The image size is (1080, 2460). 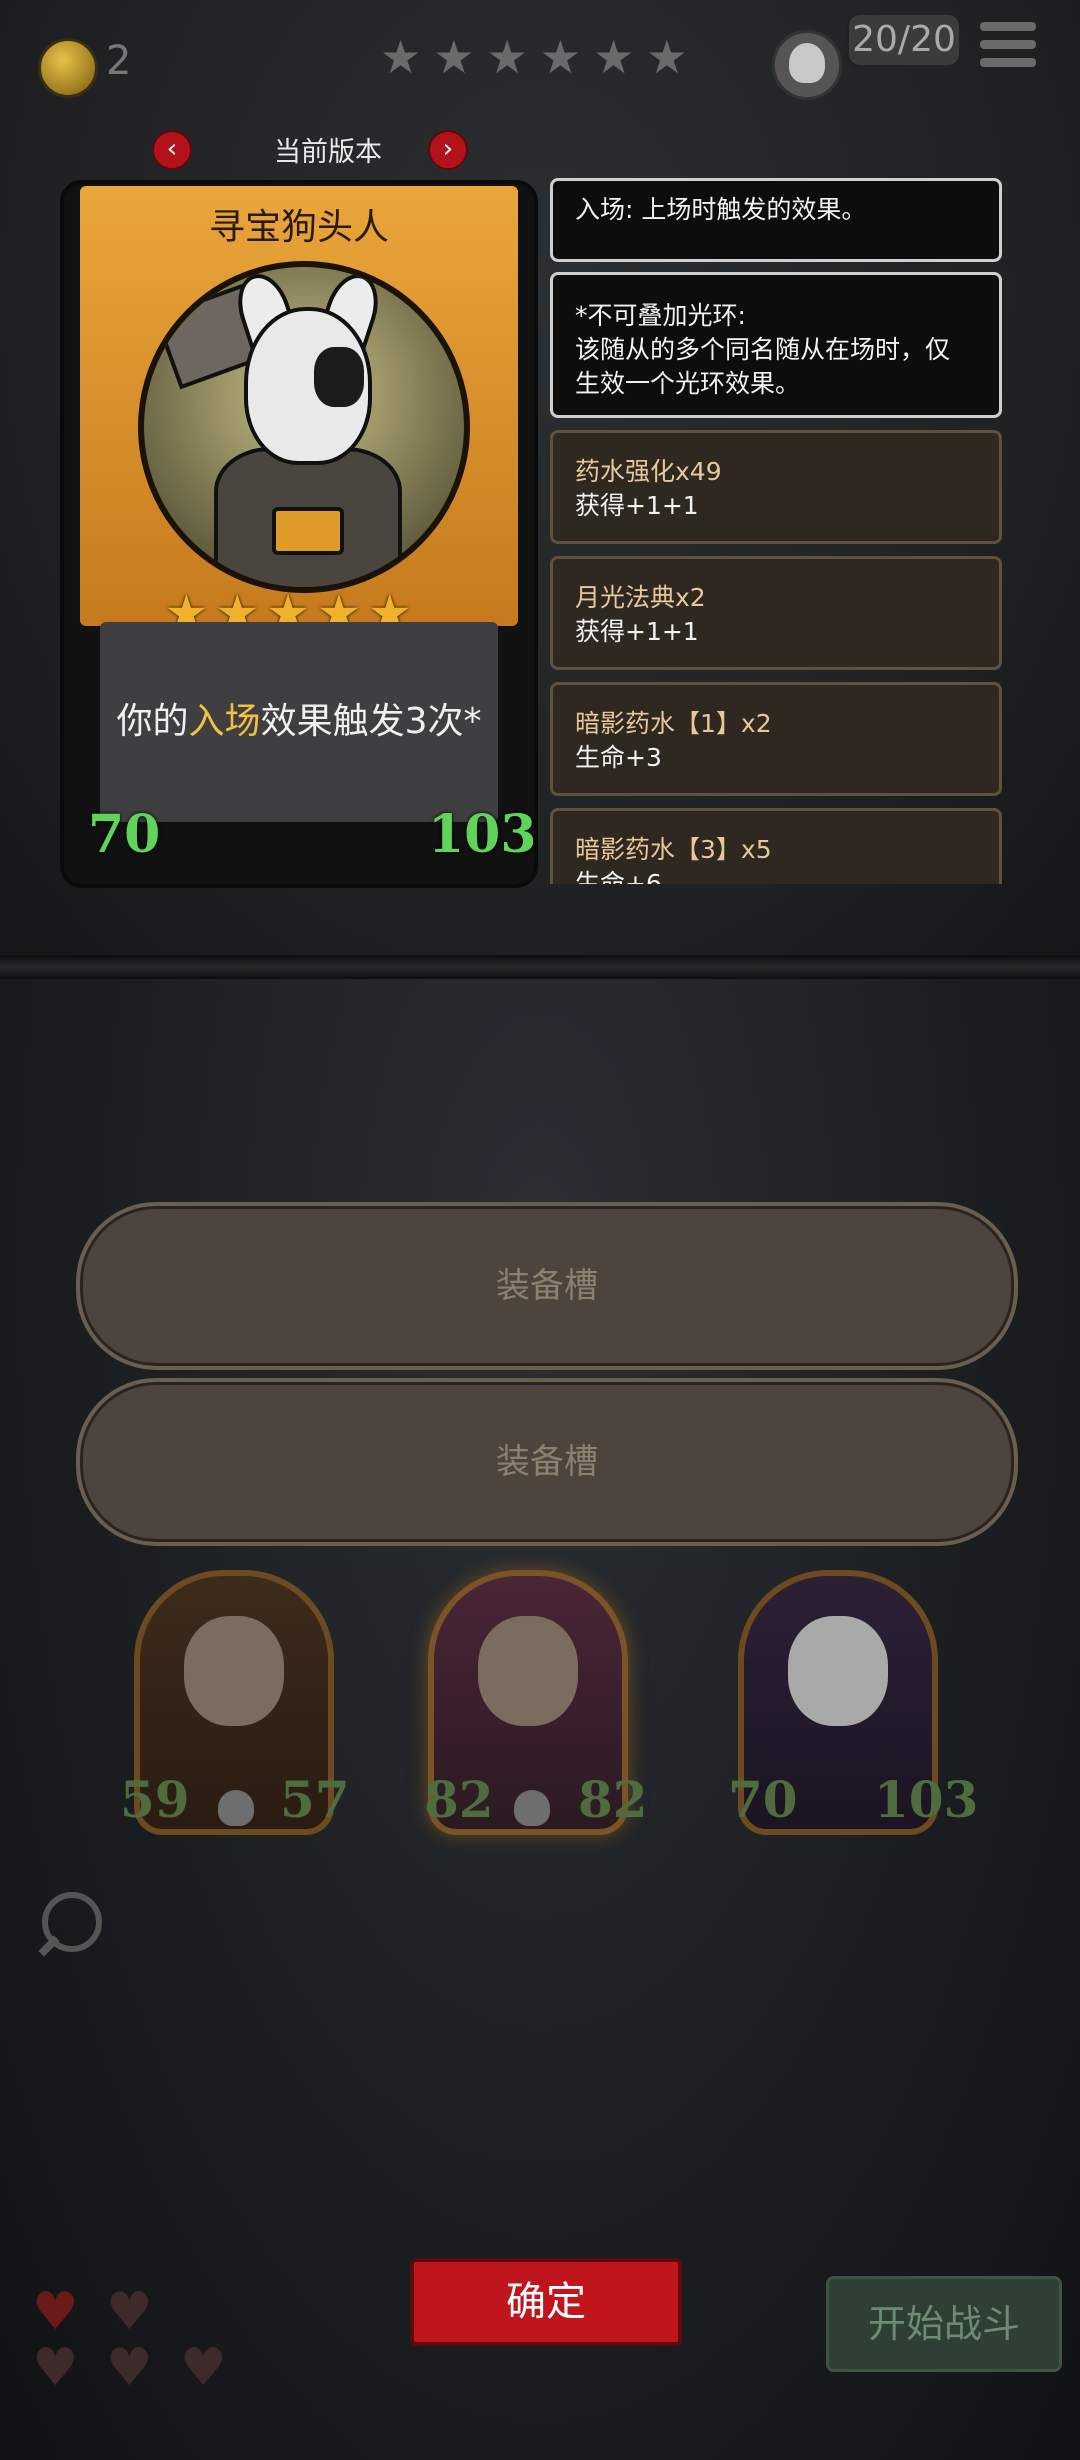 What do you see at coordinates (68, 68) in the screenshot?
I see `coin-icon` at bounding box center [68, 68].